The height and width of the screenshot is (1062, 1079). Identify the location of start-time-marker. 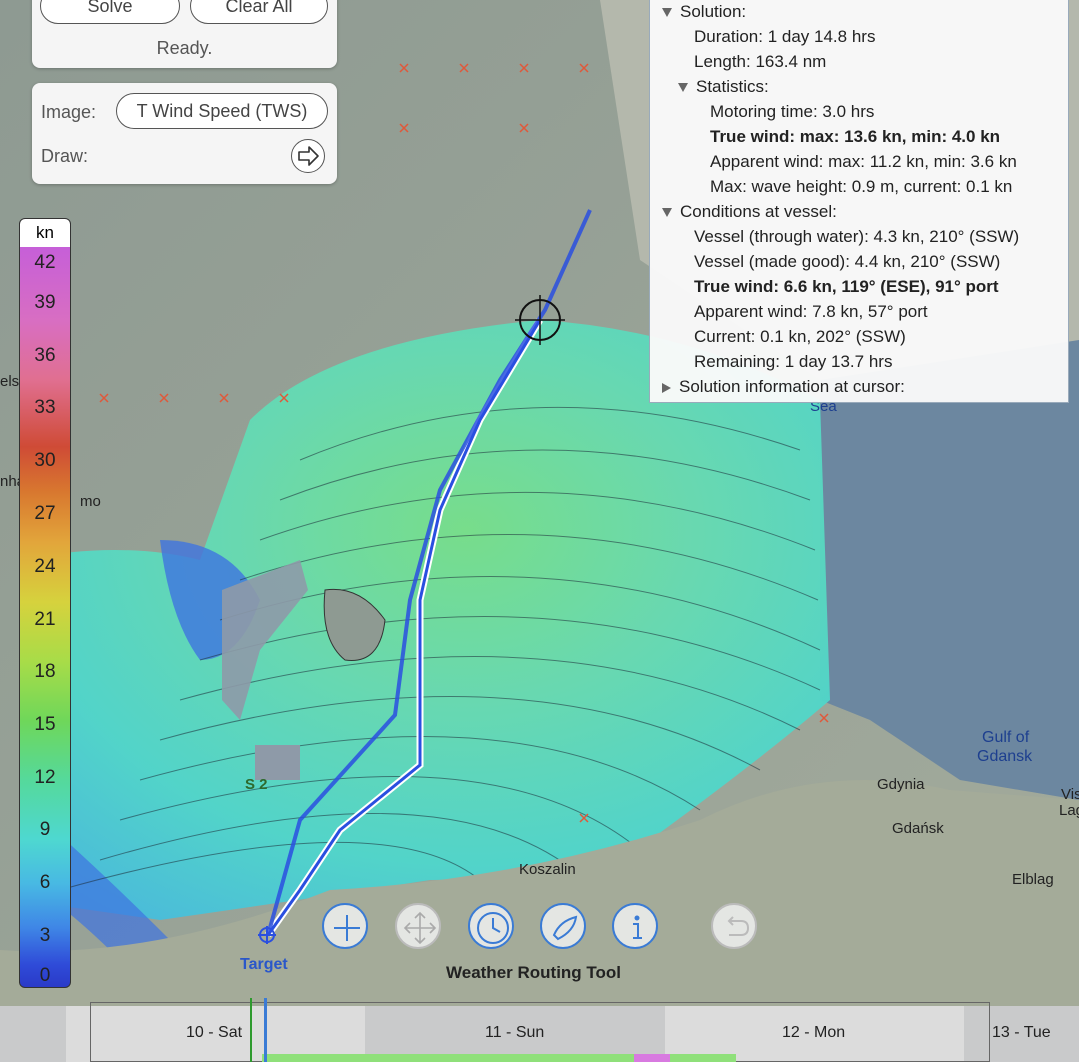
(251, 1030).